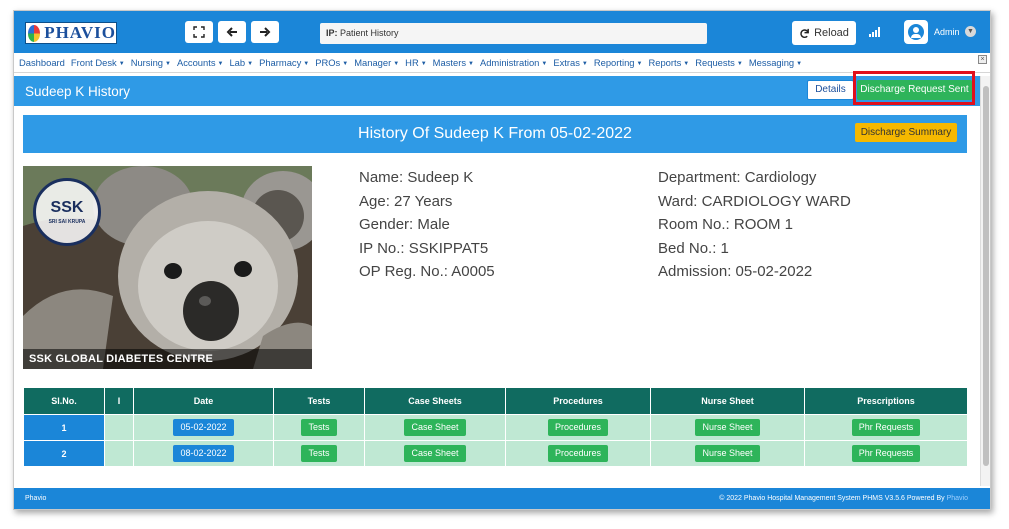  Describe the element at coordinates (727, 401) in the screenshot. I see `col-nurse-sheet: Nurse Sheet` at that location.